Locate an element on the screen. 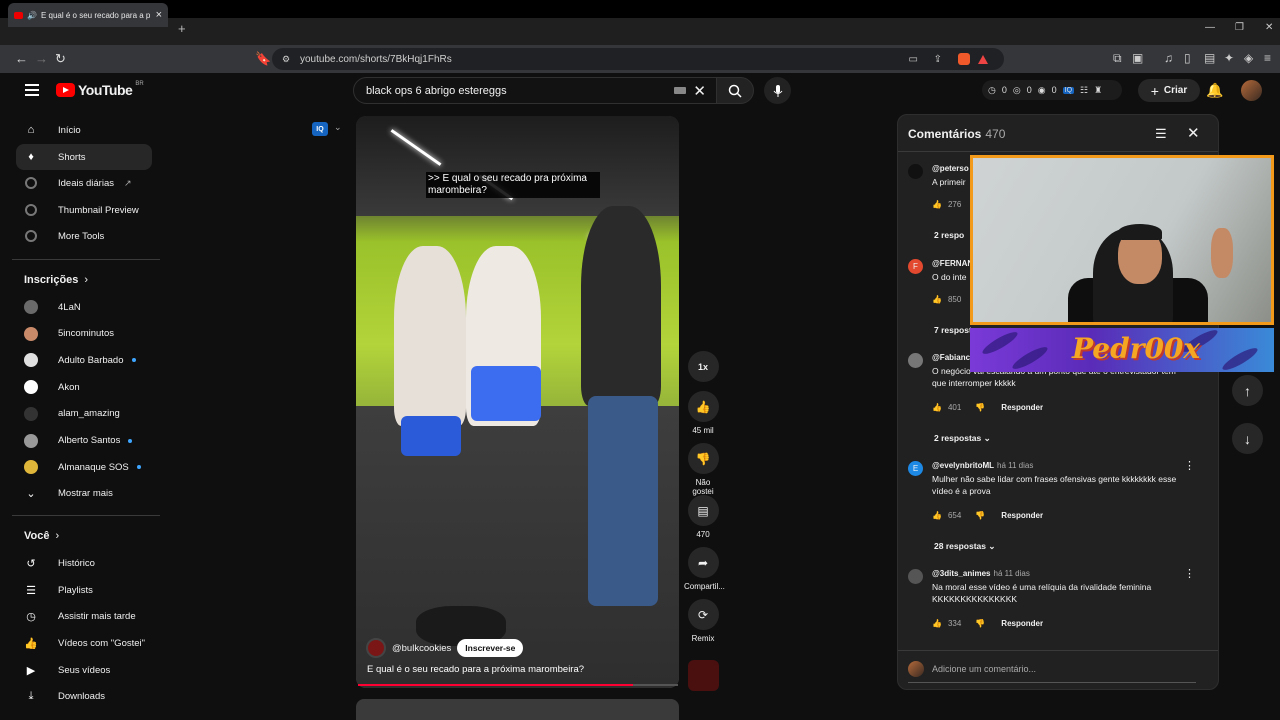 The image size is (1280, 720). sidebar-subscription-item: alam_amazing is located at coordinates (84, 414).